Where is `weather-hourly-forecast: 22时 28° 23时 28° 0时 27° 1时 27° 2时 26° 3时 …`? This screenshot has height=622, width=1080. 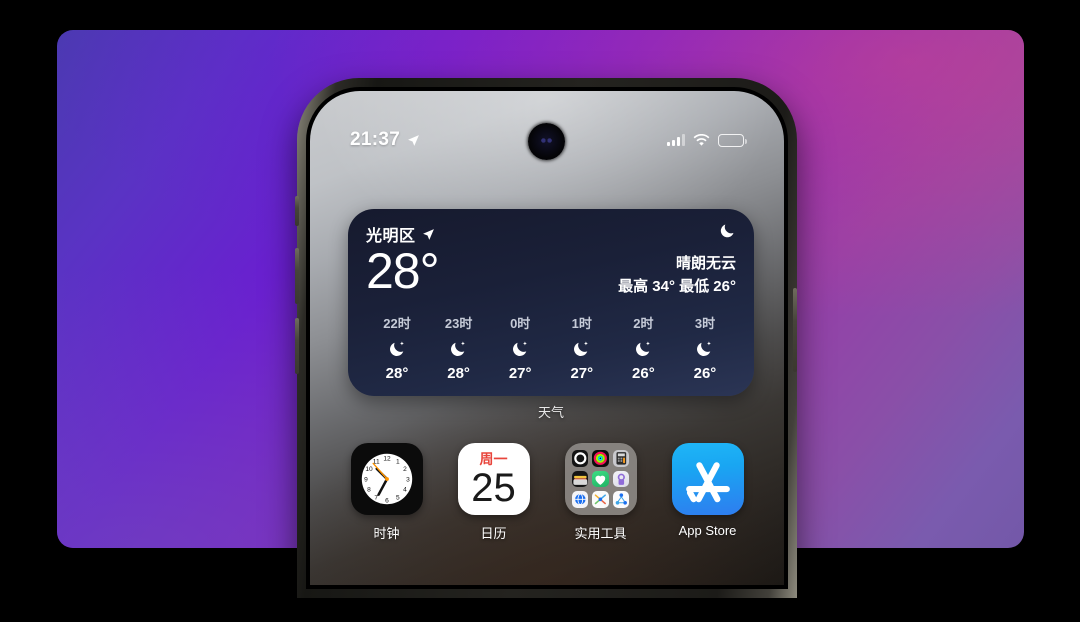 weather-hourly-forecast: 22时 28° 23时 28° 0时 27° 1时 27° 2时 26° 3时 … is located at coordinates (551, 347).